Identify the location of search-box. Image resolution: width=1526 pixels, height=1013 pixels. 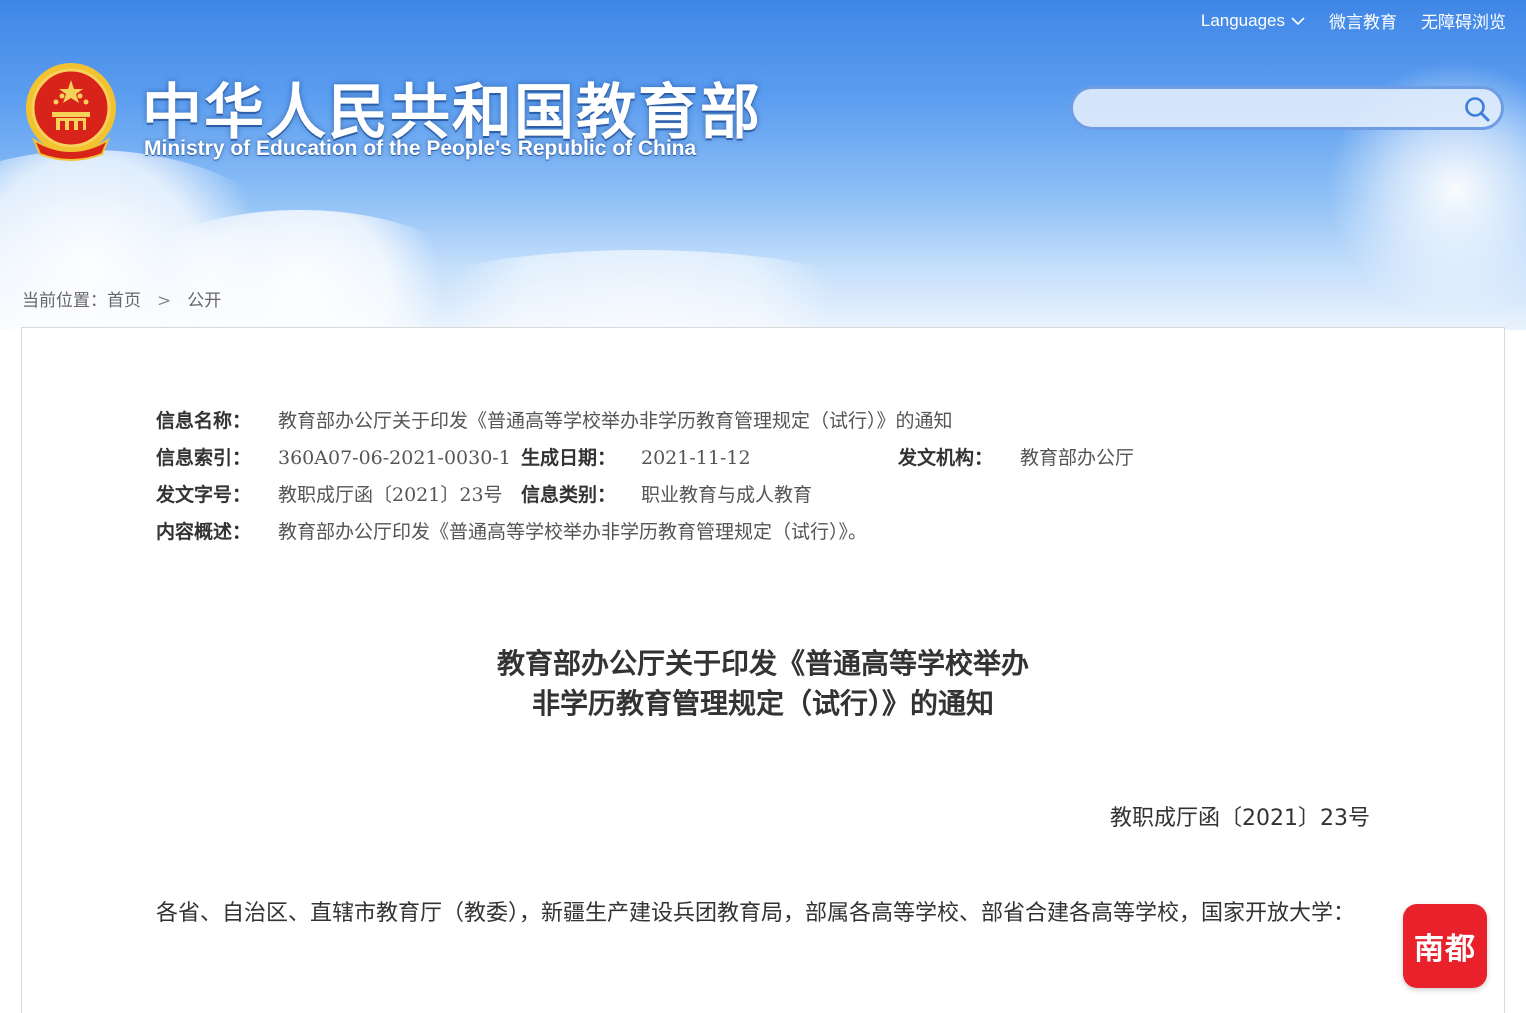
(1287, 108).